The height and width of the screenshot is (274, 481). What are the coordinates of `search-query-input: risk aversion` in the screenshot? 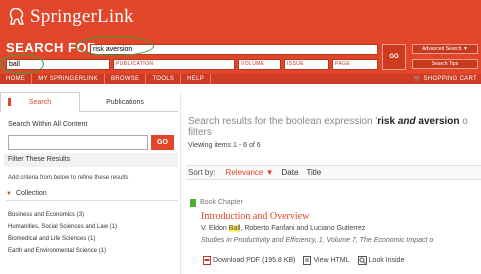 It's located at (234, 49).